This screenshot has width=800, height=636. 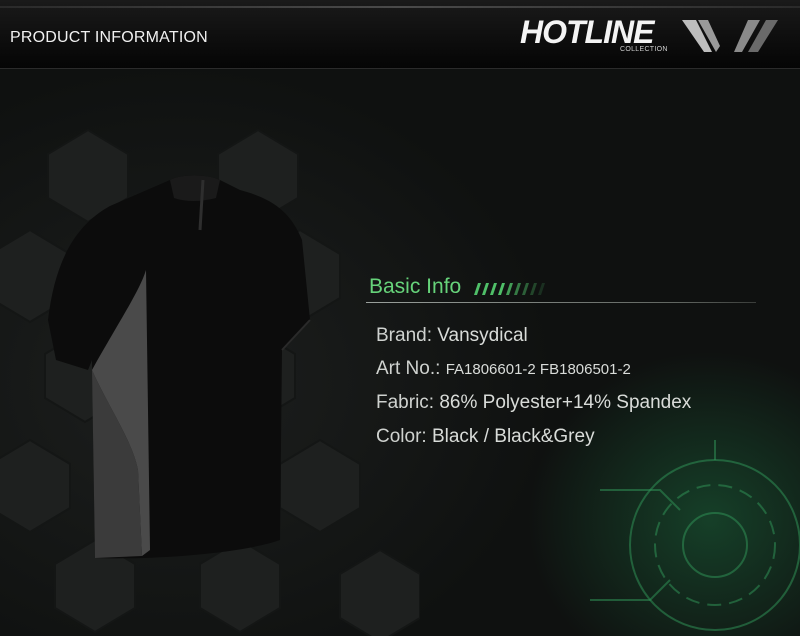 What do you see at coordinates (655, 36) in the screenshot?
I see `brand-logo: HOTLINE COLLECTION` at bounding box center [655, 36].